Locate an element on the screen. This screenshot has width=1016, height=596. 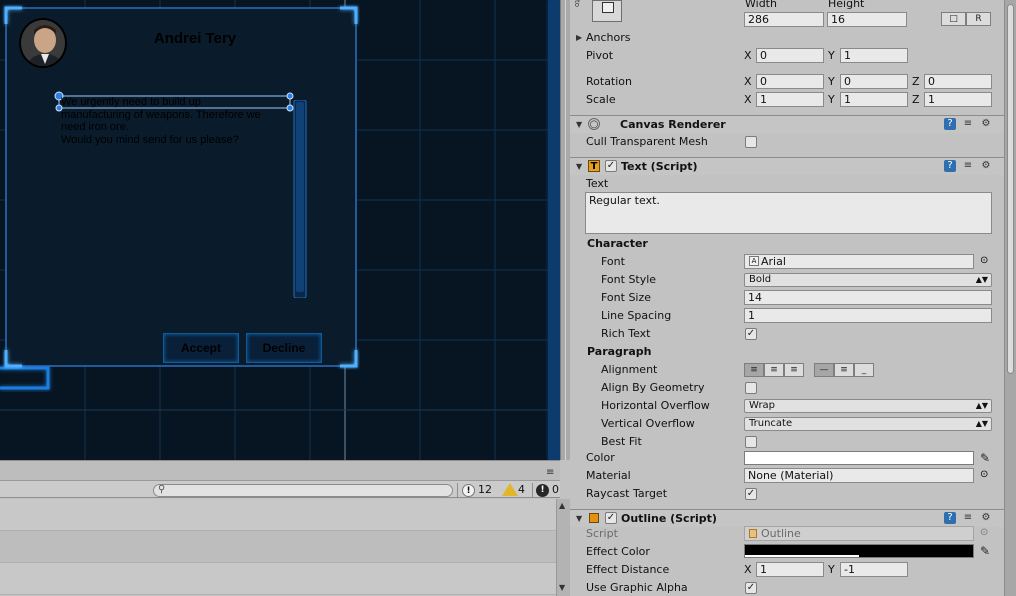
info-count-toggle: ! 12 is located at coordinates (476, 490).